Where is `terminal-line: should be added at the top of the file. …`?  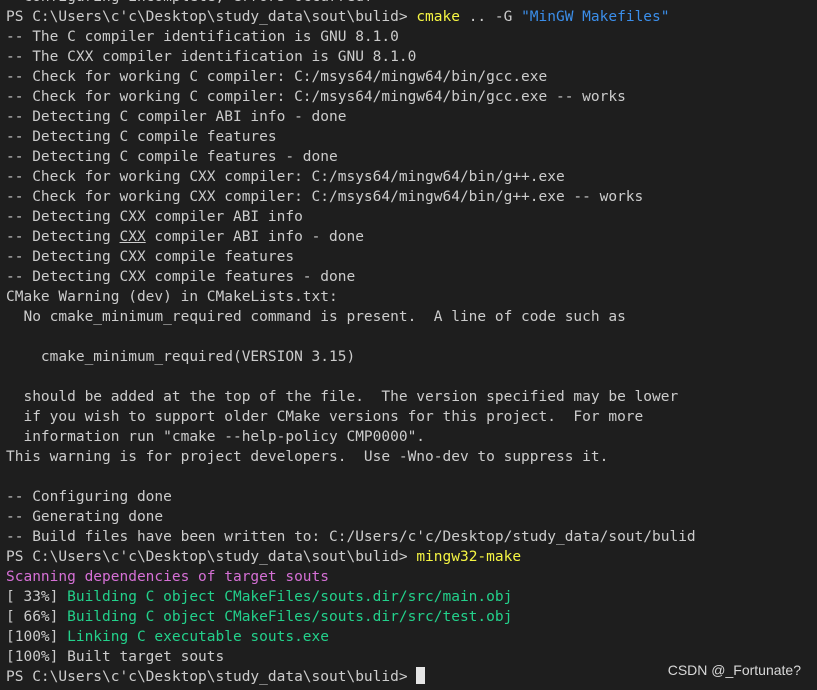
terminal-line: should be added at the top of the file. … is located at coordinates (411, 397).